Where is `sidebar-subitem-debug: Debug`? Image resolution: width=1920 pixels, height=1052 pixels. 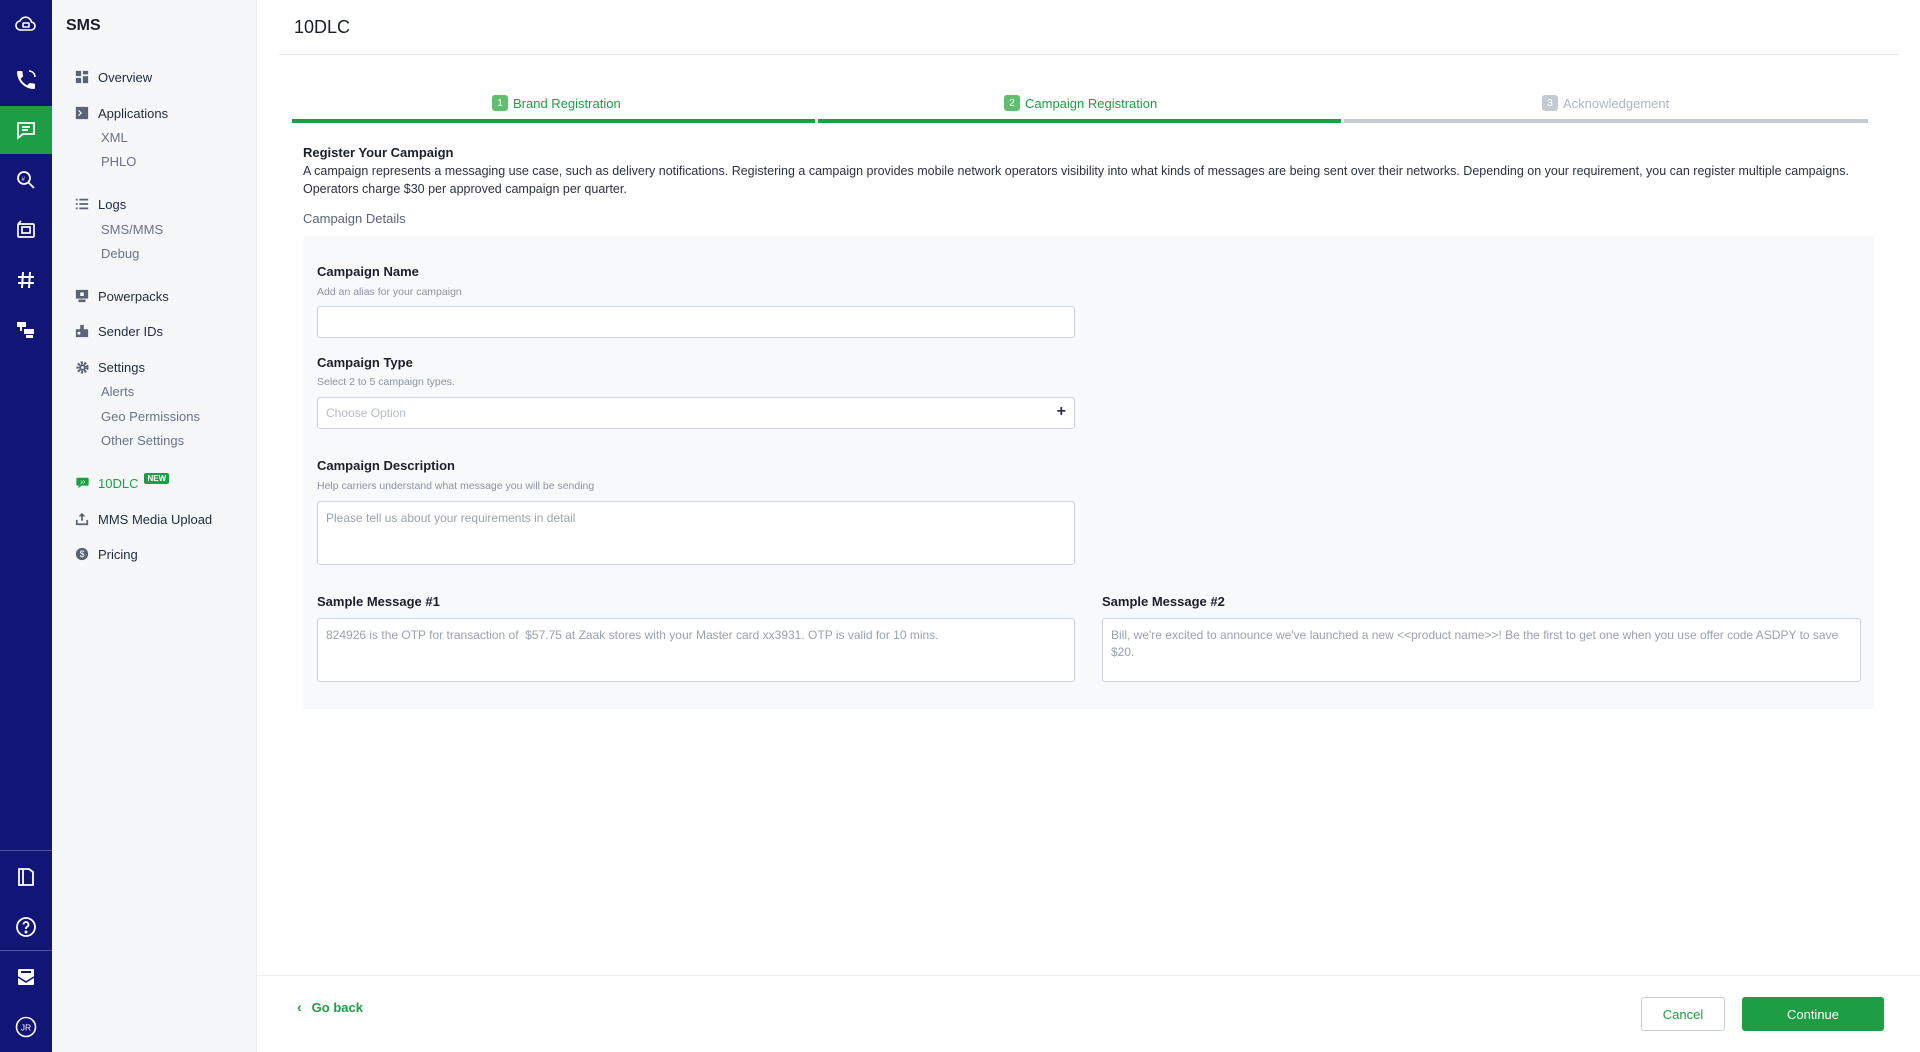
sidebar-subitem-debug: Debug is located at coordinates (120, 253).